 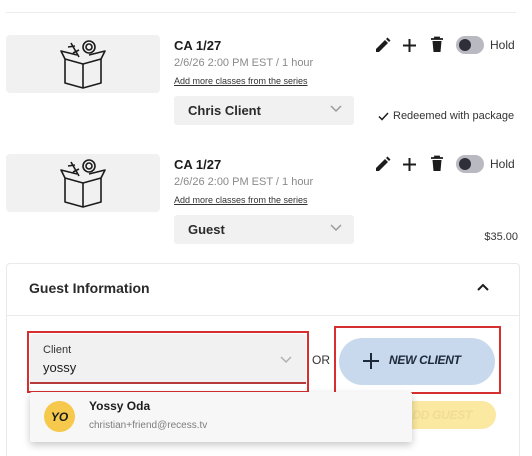 What do you see at coordinates (321, 360) in the screenshot?
I see `or-separator: OR` at bounding box center [321, 360].